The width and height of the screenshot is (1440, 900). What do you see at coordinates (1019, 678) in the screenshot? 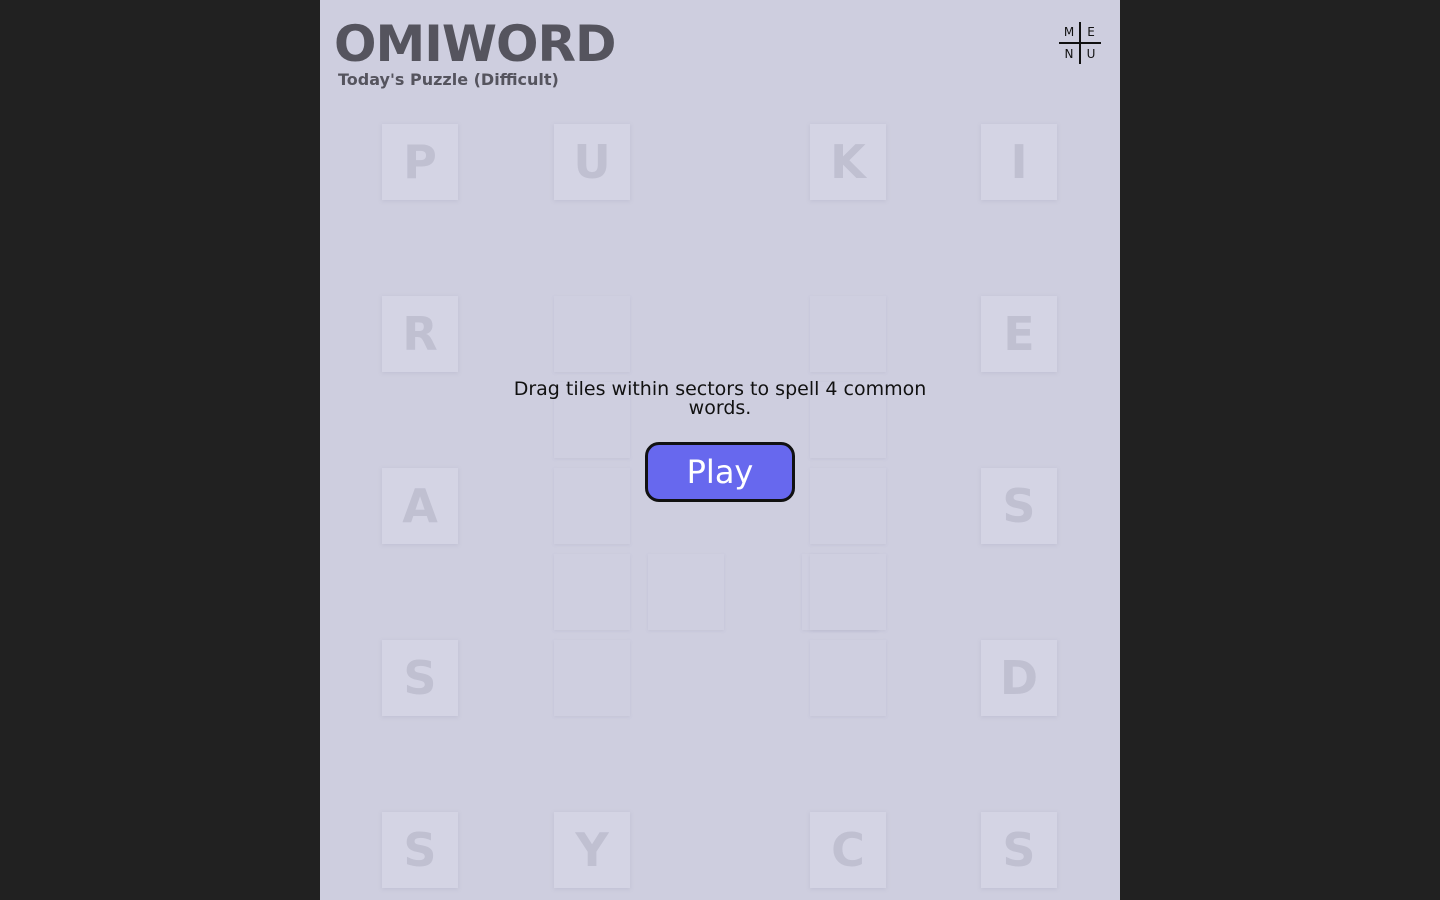
I see `letter-tile: D` at bounding box center [1019, 678].